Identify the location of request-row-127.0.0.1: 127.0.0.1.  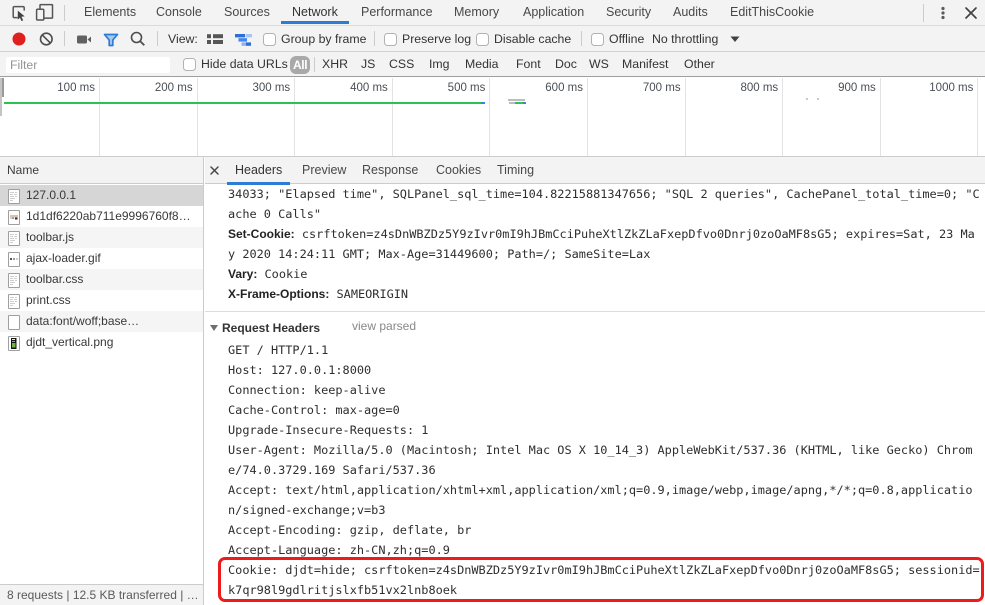
(101, 195).